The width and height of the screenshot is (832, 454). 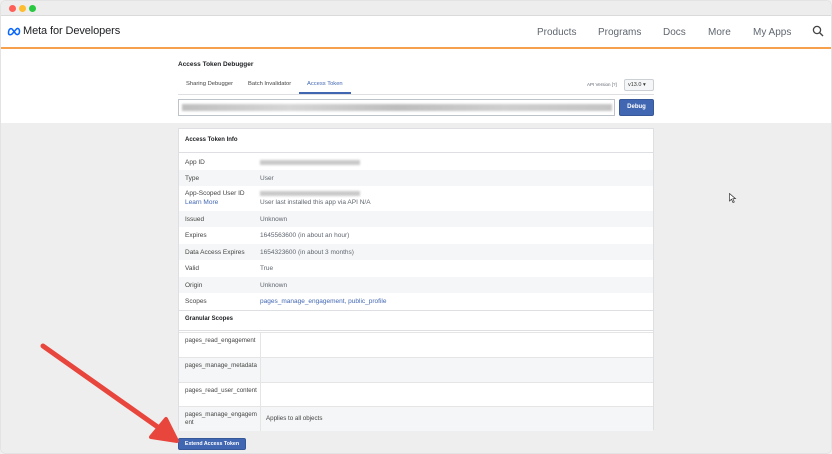 I want to click on info-row-app-id: App ID, so click(x=416, y=163).